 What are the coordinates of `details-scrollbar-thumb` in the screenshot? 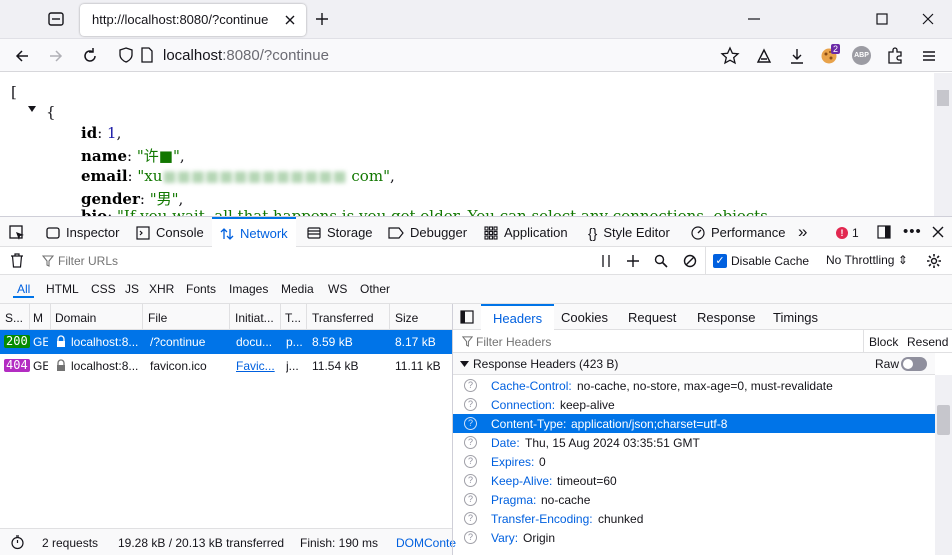 It's located at (943, 420).